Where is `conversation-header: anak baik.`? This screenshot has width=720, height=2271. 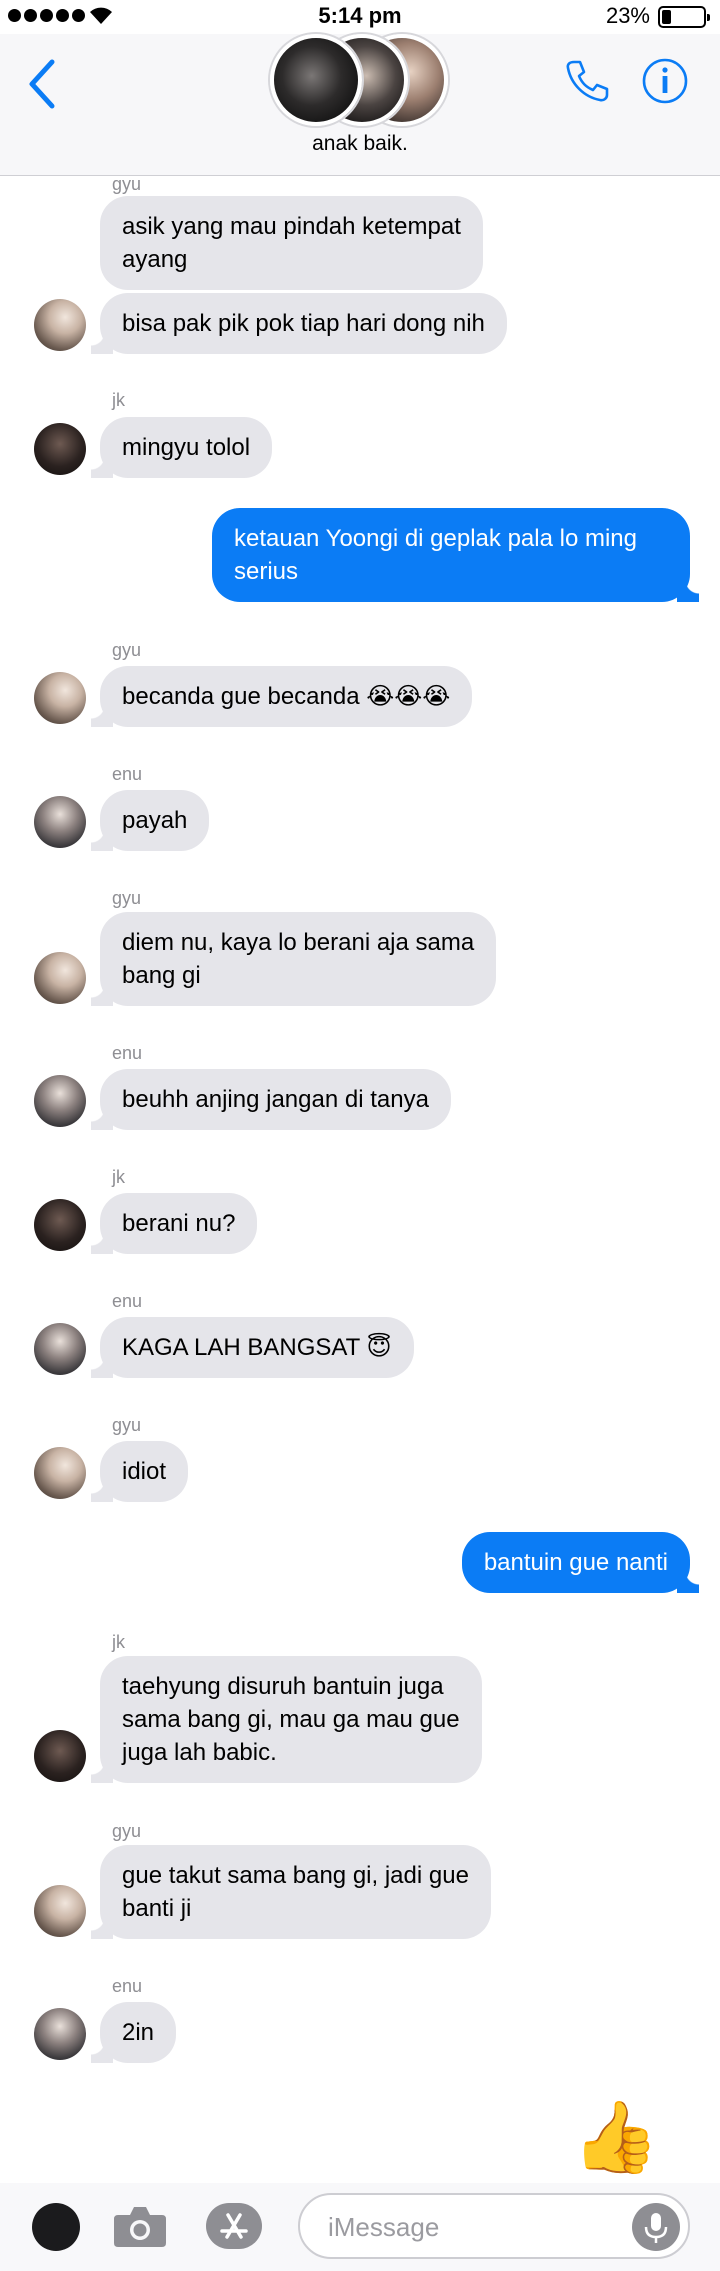
conversation-header: anak baik. is located at coordinates (360, 105).